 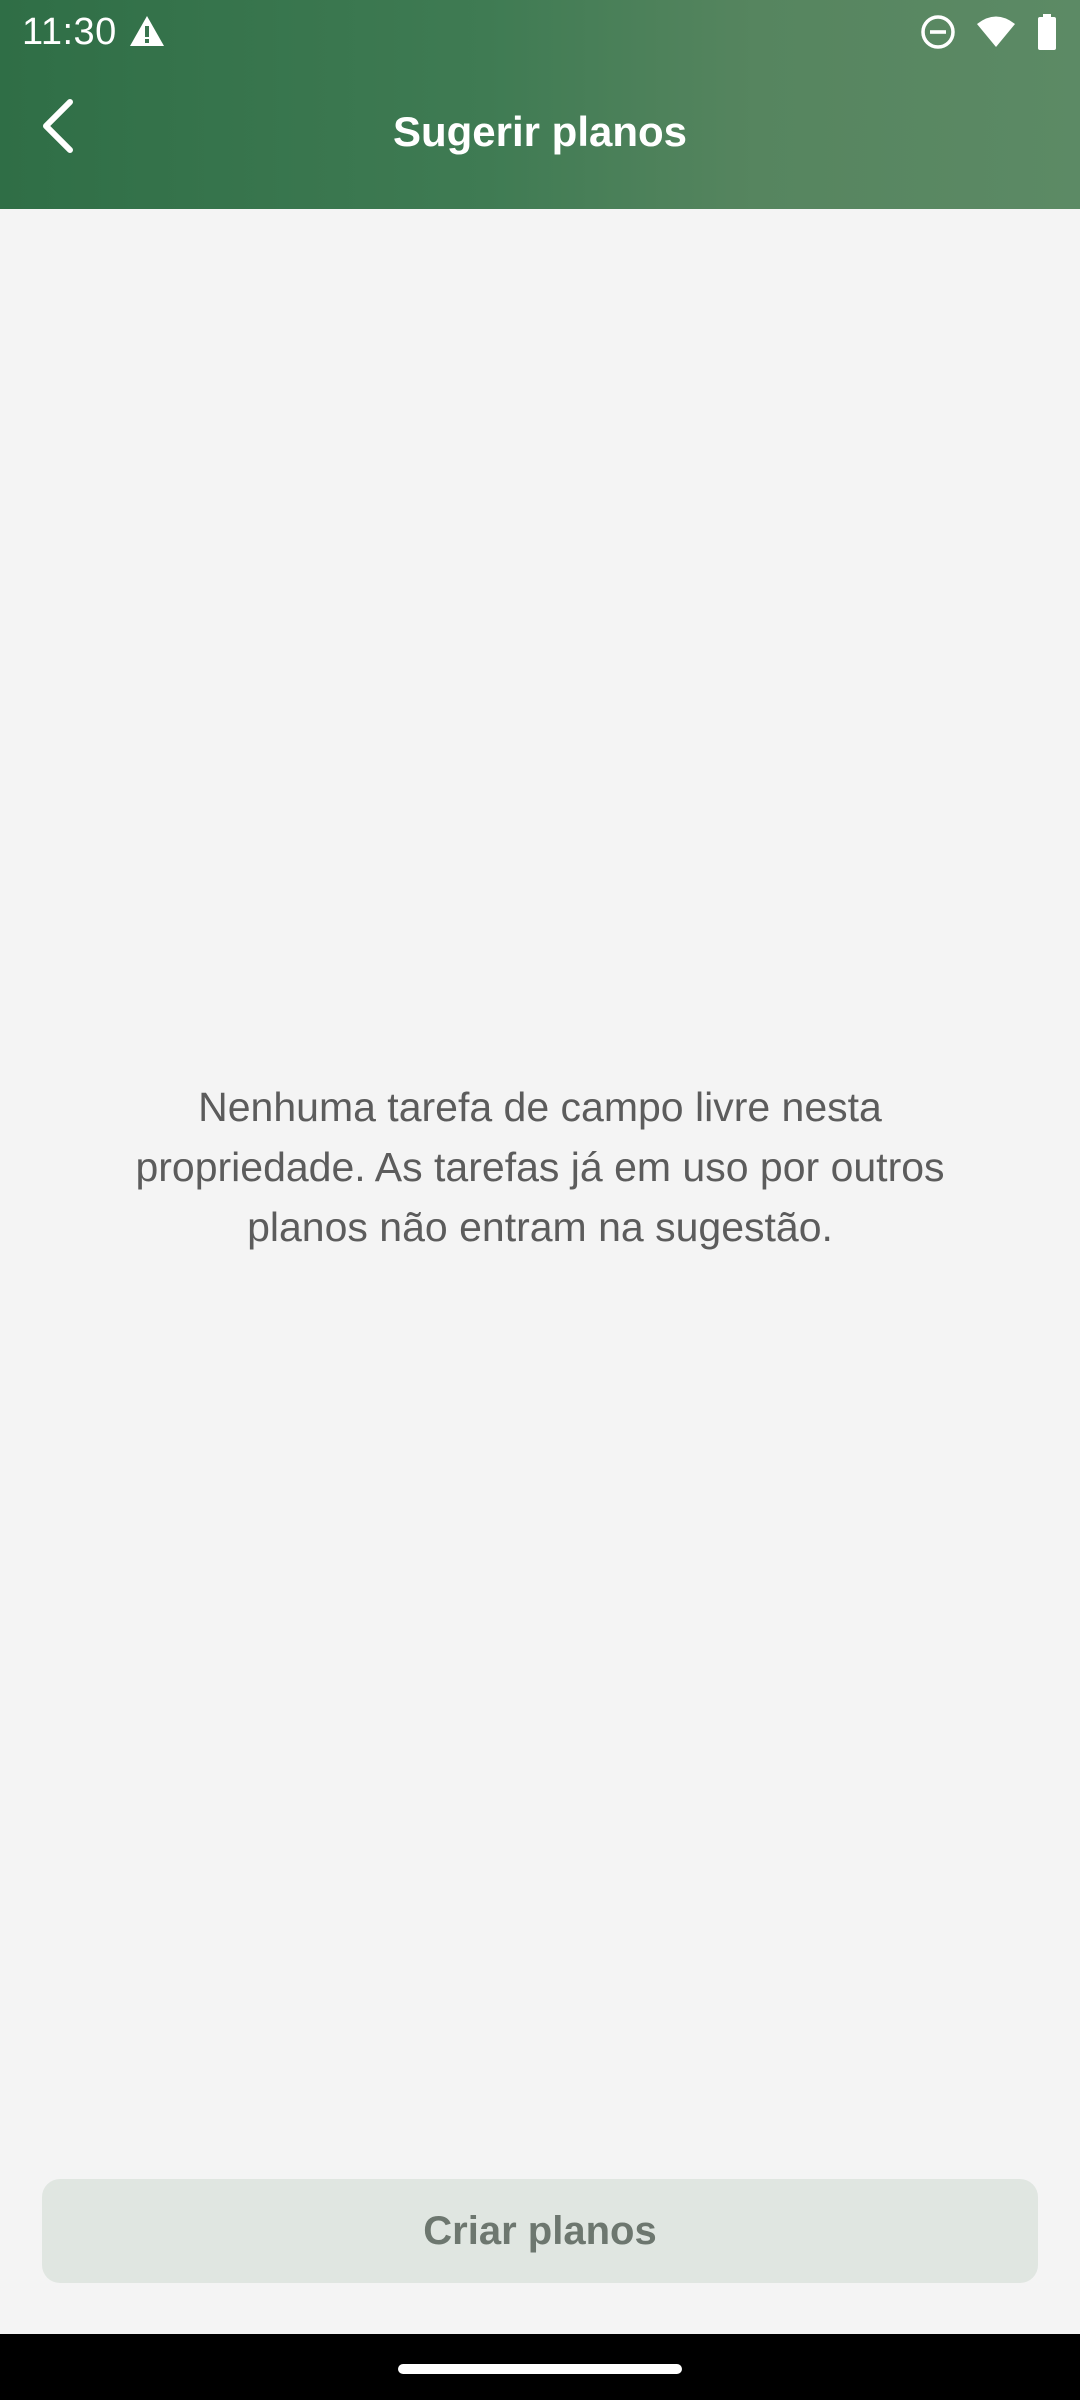 I want to click on home-gesture-handle, so click(x=540, y=2369).